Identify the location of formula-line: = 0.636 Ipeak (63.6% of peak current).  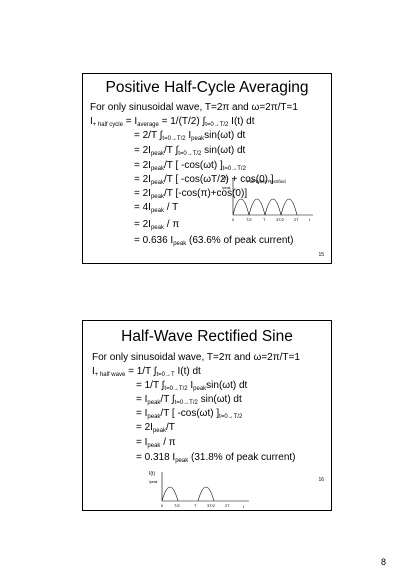
(214, 241).